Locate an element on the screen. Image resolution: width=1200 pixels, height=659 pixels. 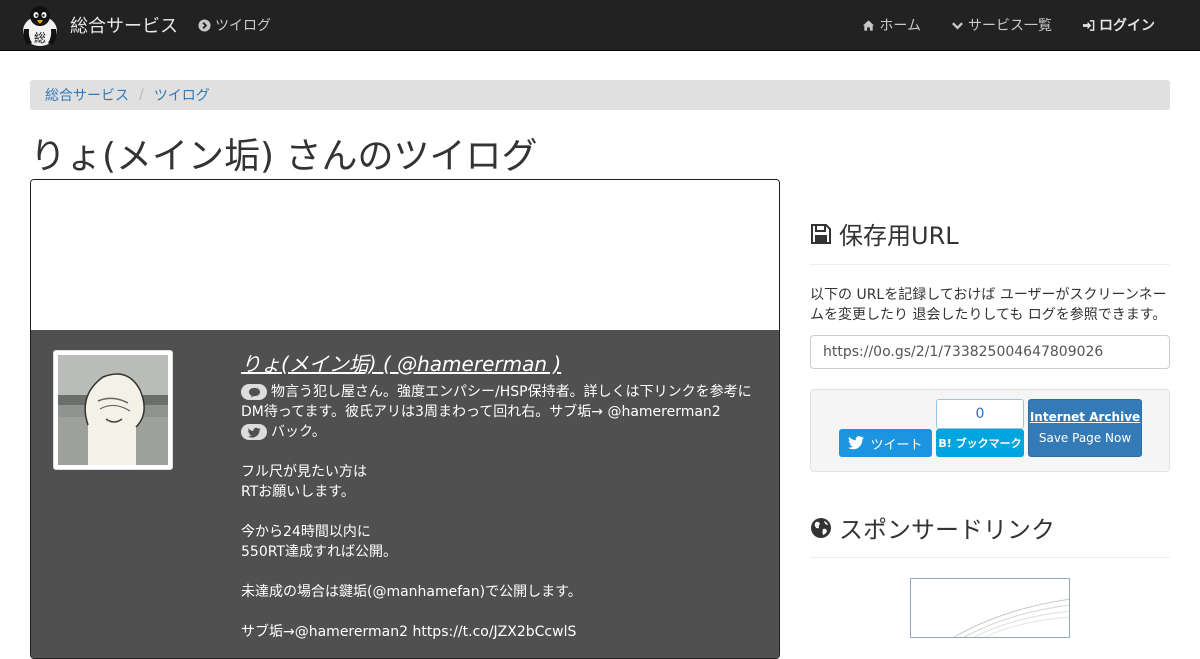
brand-link: 総 総合サービス is located at coordinates (99, 25).